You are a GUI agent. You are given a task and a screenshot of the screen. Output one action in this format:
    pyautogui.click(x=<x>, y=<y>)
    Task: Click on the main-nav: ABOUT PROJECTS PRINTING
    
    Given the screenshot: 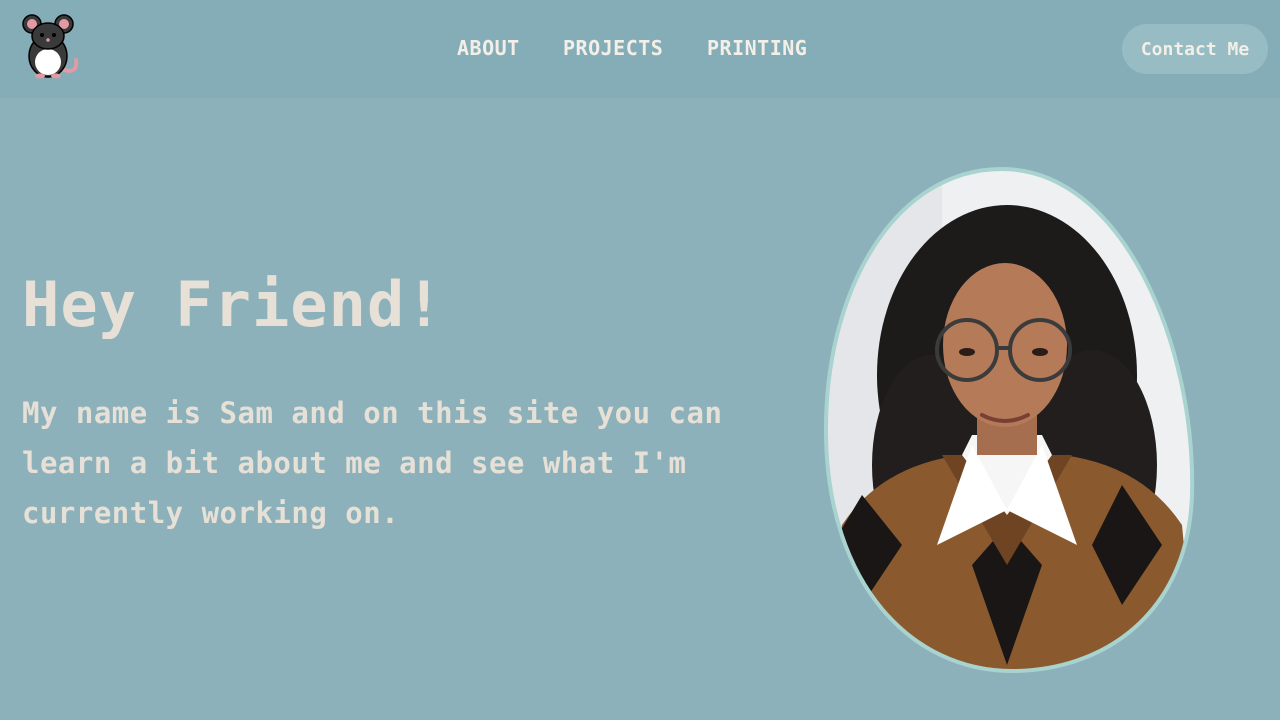 What is the action you would take?
    pyautogui.click(x=640, y=50)
    